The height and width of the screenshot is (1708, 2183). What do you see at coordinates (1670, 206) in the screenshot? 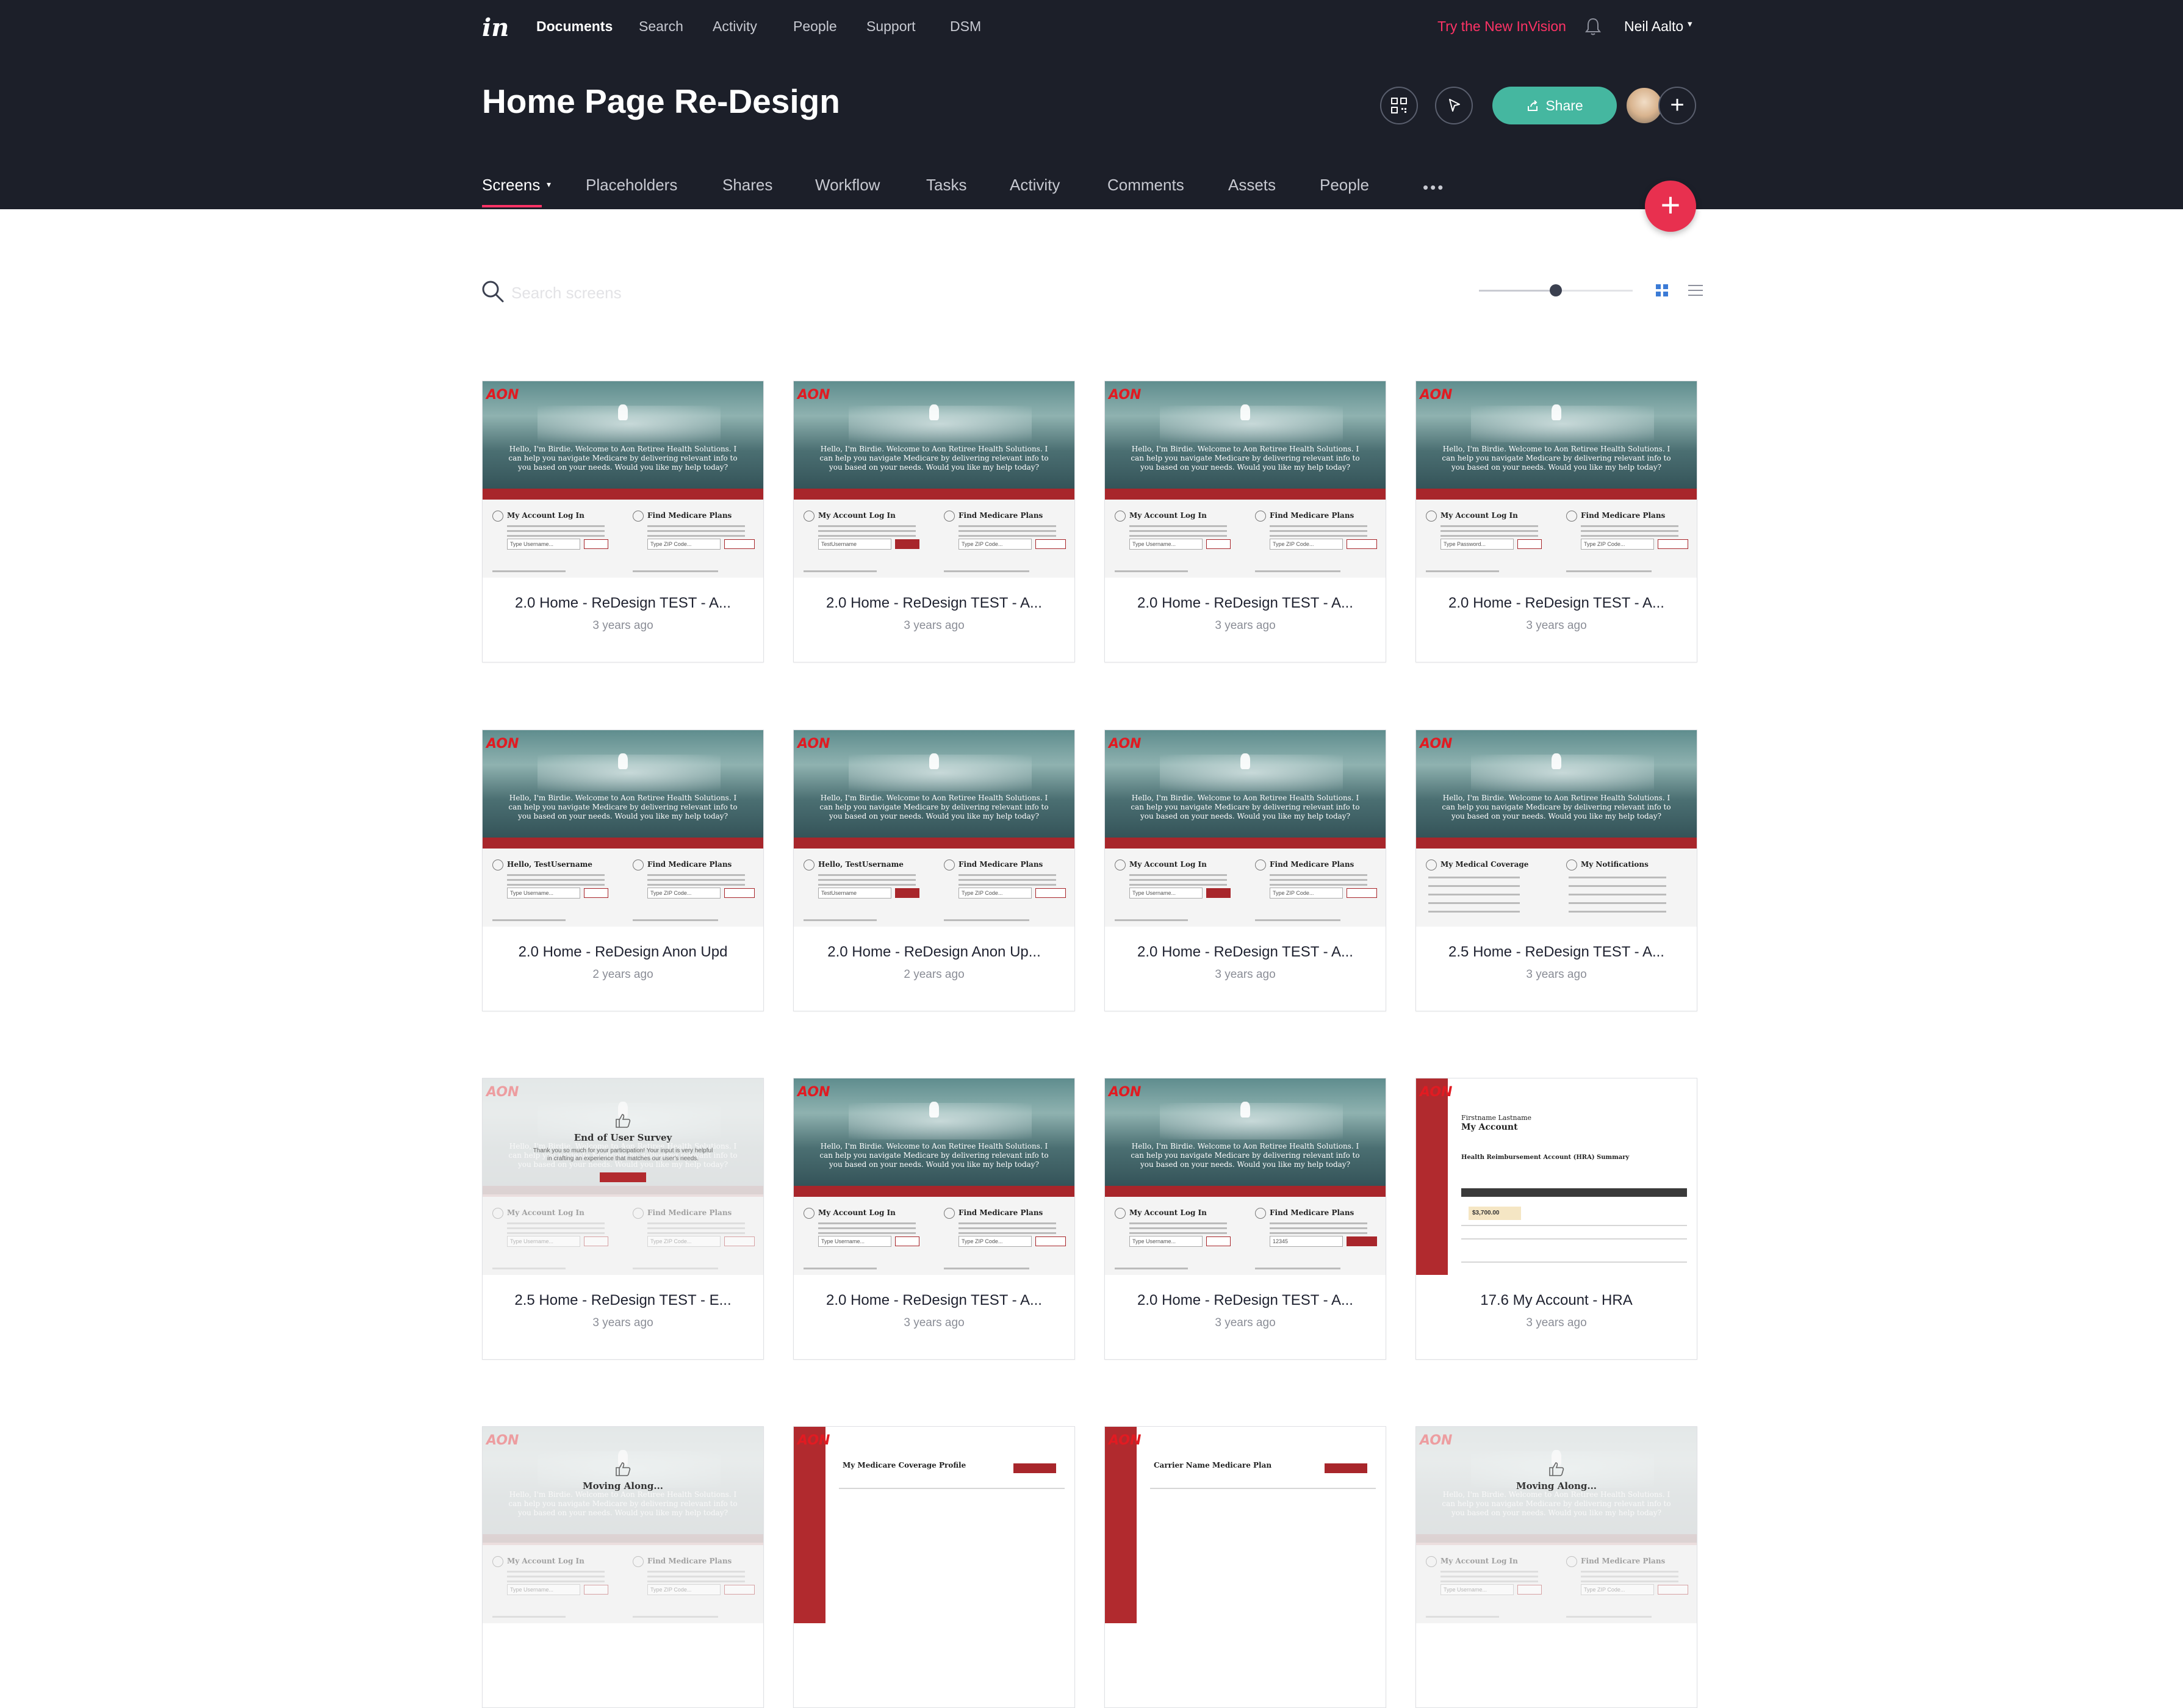
I see `add-screen-button: +` at bounding box center [1670, 206].